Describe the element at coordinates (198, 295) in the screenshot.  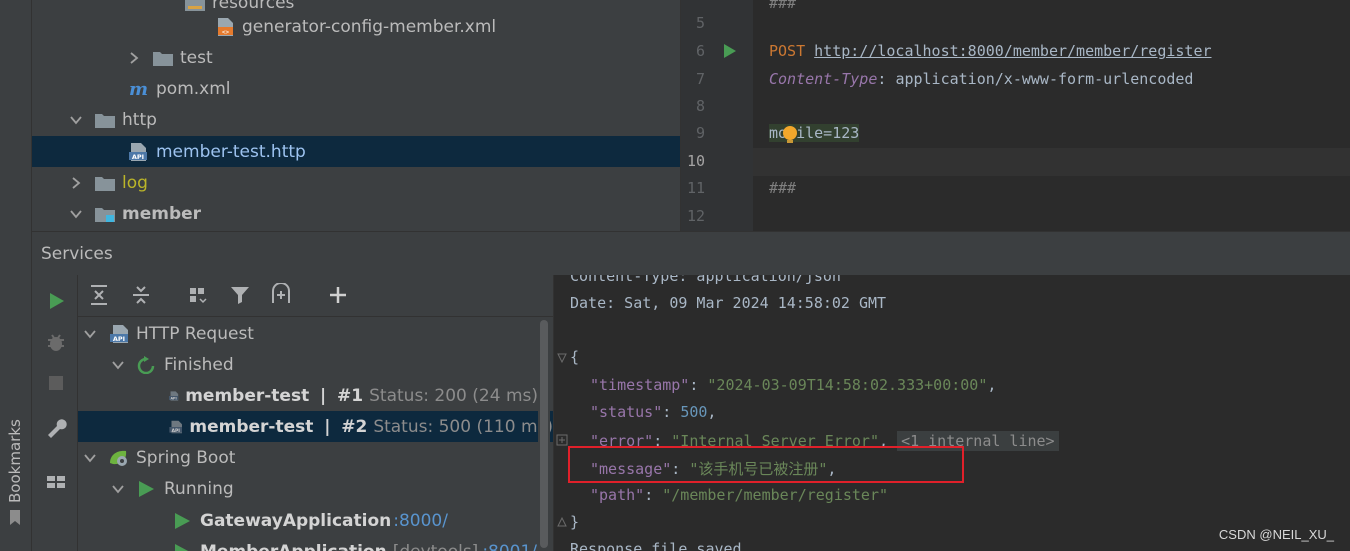
I see `group-by-icon` at that location.